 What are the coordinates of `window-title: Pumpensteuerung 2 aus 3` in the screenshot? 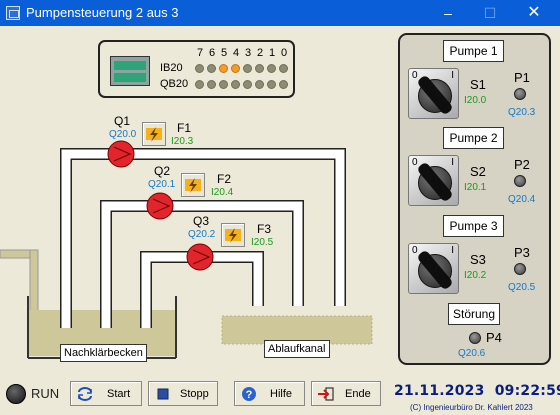 It's located at (102, 12).